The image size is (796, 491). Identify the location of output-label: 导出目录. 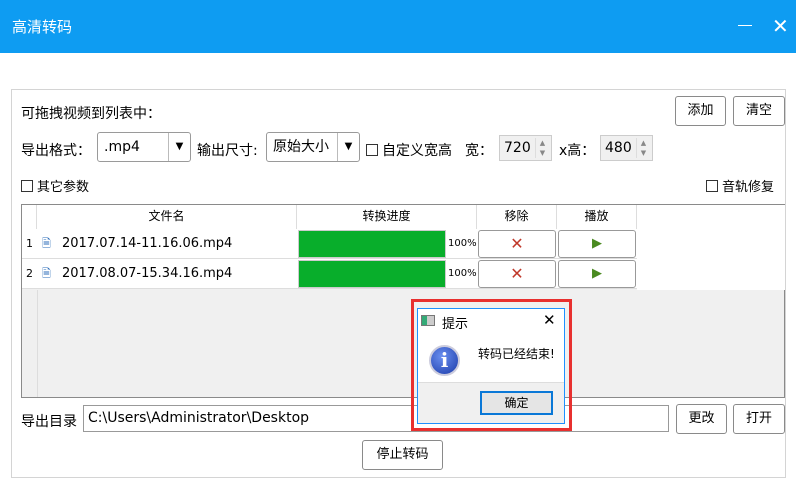
(49, 422).